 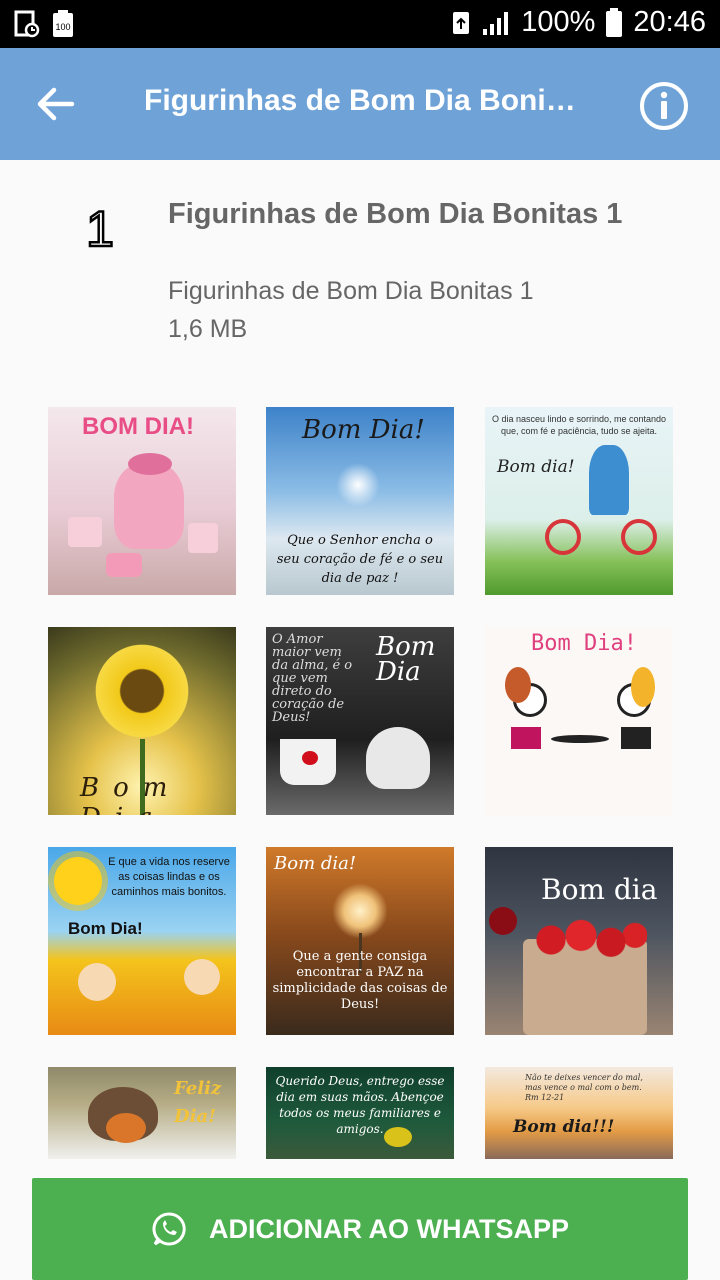 I want to click on sticker-1: BOM DIA!, so click(x=142, y=501).